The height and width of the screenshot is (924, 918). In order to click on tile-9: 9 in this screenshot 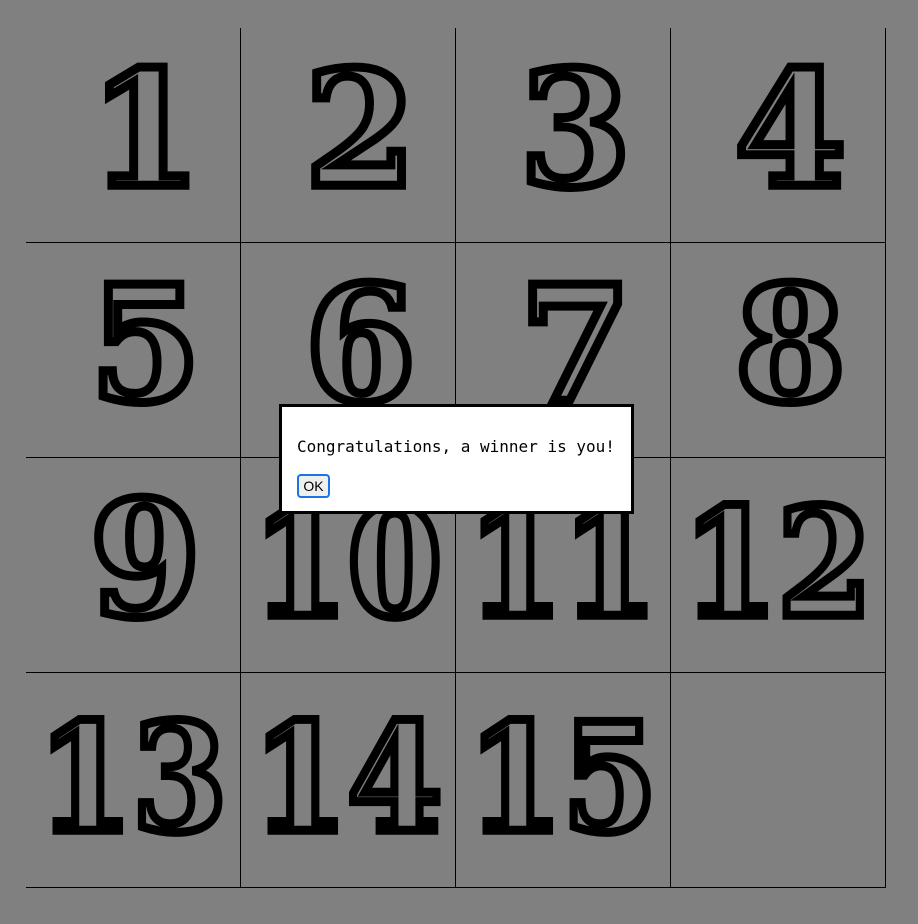, I will do `click(133, 565)`.